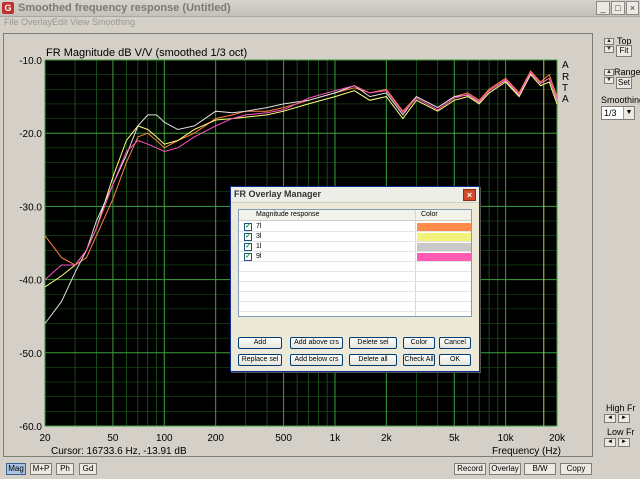  Describe the element at coordinates (628, 113) in the screenshot. I see `chevron-down-icon: ▼` at that location.